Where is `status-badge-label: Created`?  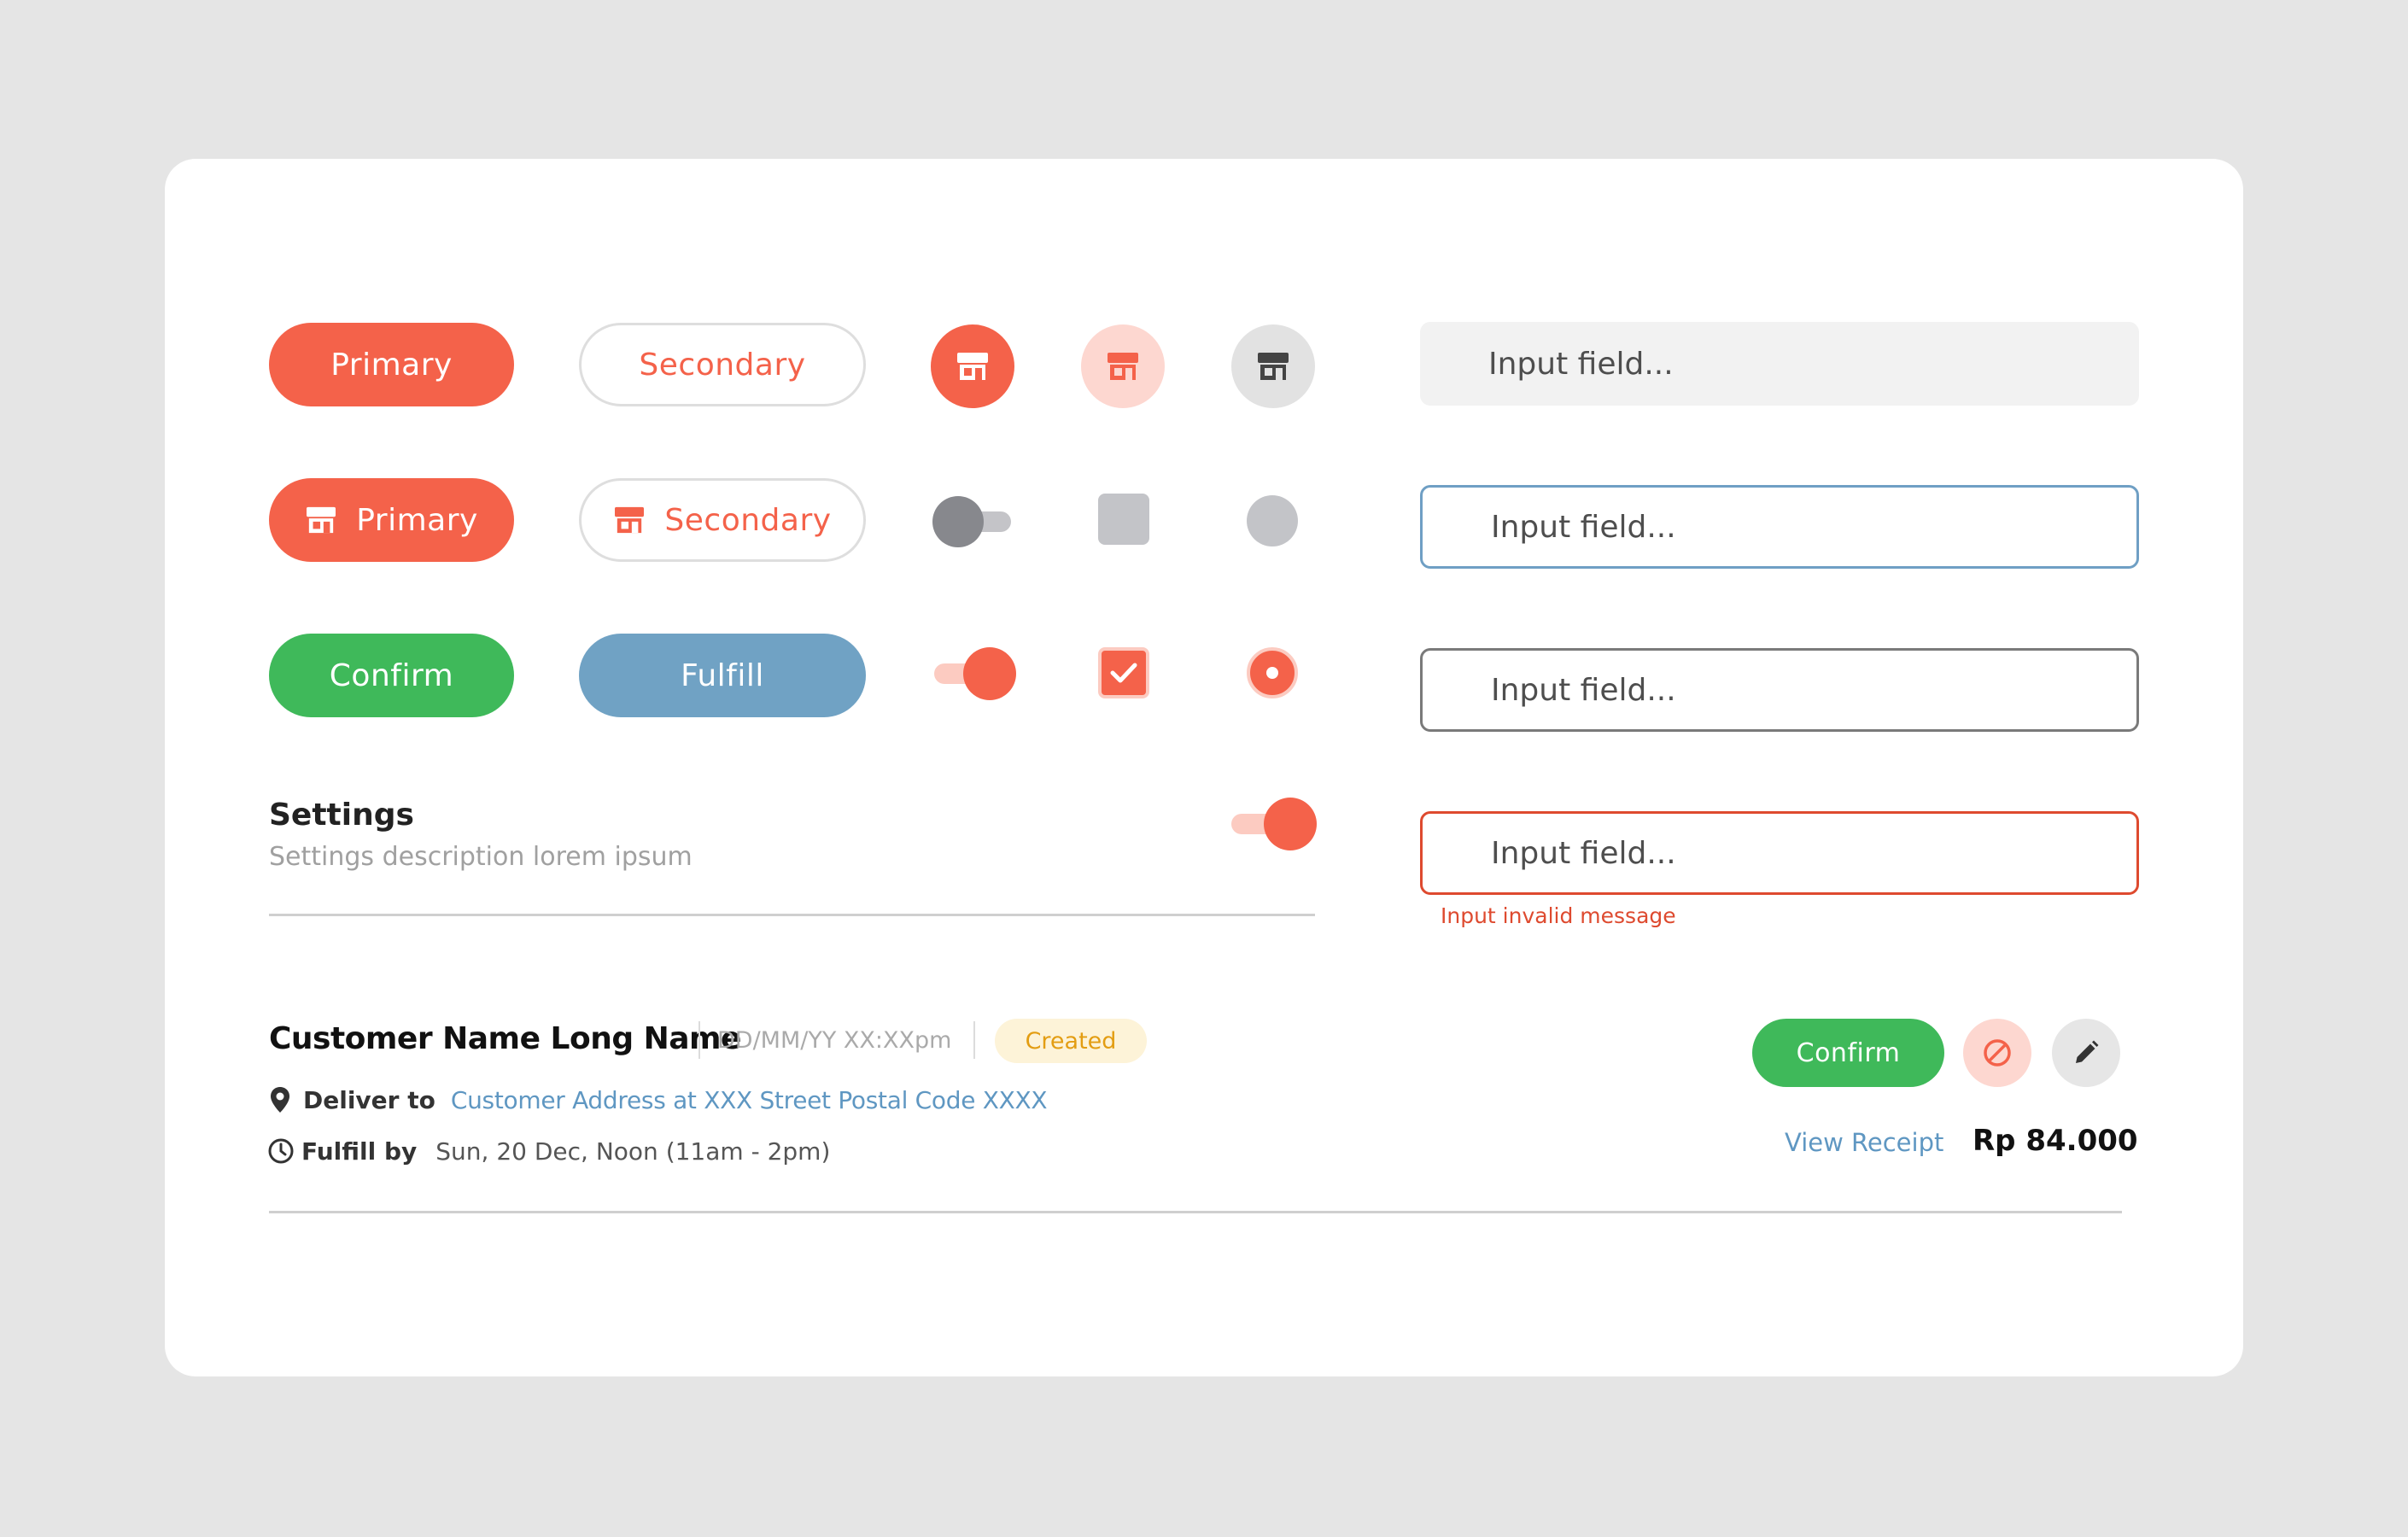 status-badge-label: Created is located at coordinates (1071, 1041).